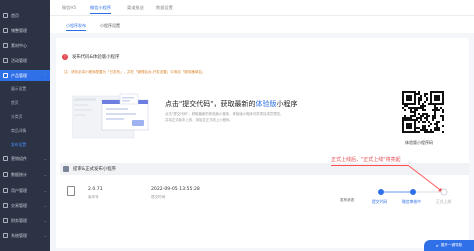  Describe the element at coordinates (444, 192) in the screenshot. I see `step-dot-live` at that location.